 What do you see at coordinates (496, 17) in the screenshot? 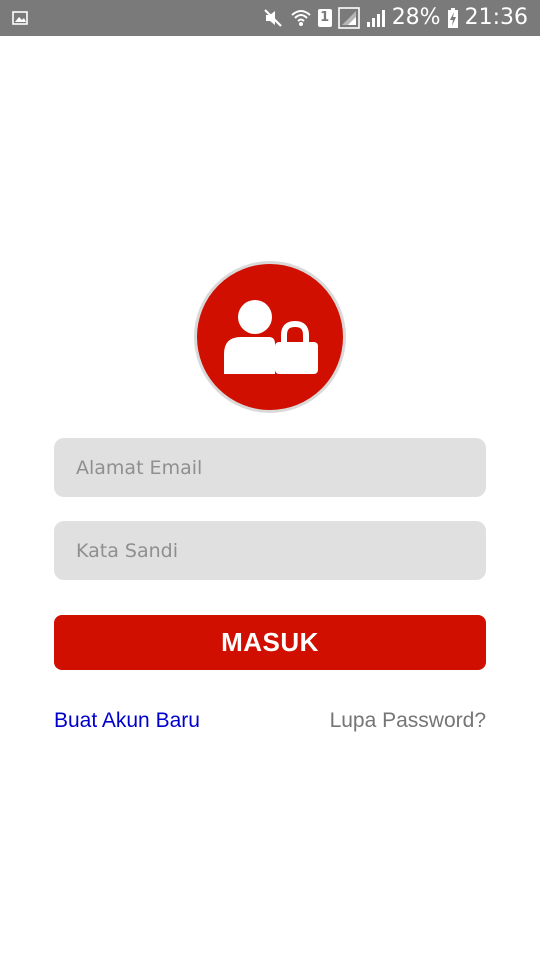
I see `clock: 21:36` at bounding box center [496, 17].